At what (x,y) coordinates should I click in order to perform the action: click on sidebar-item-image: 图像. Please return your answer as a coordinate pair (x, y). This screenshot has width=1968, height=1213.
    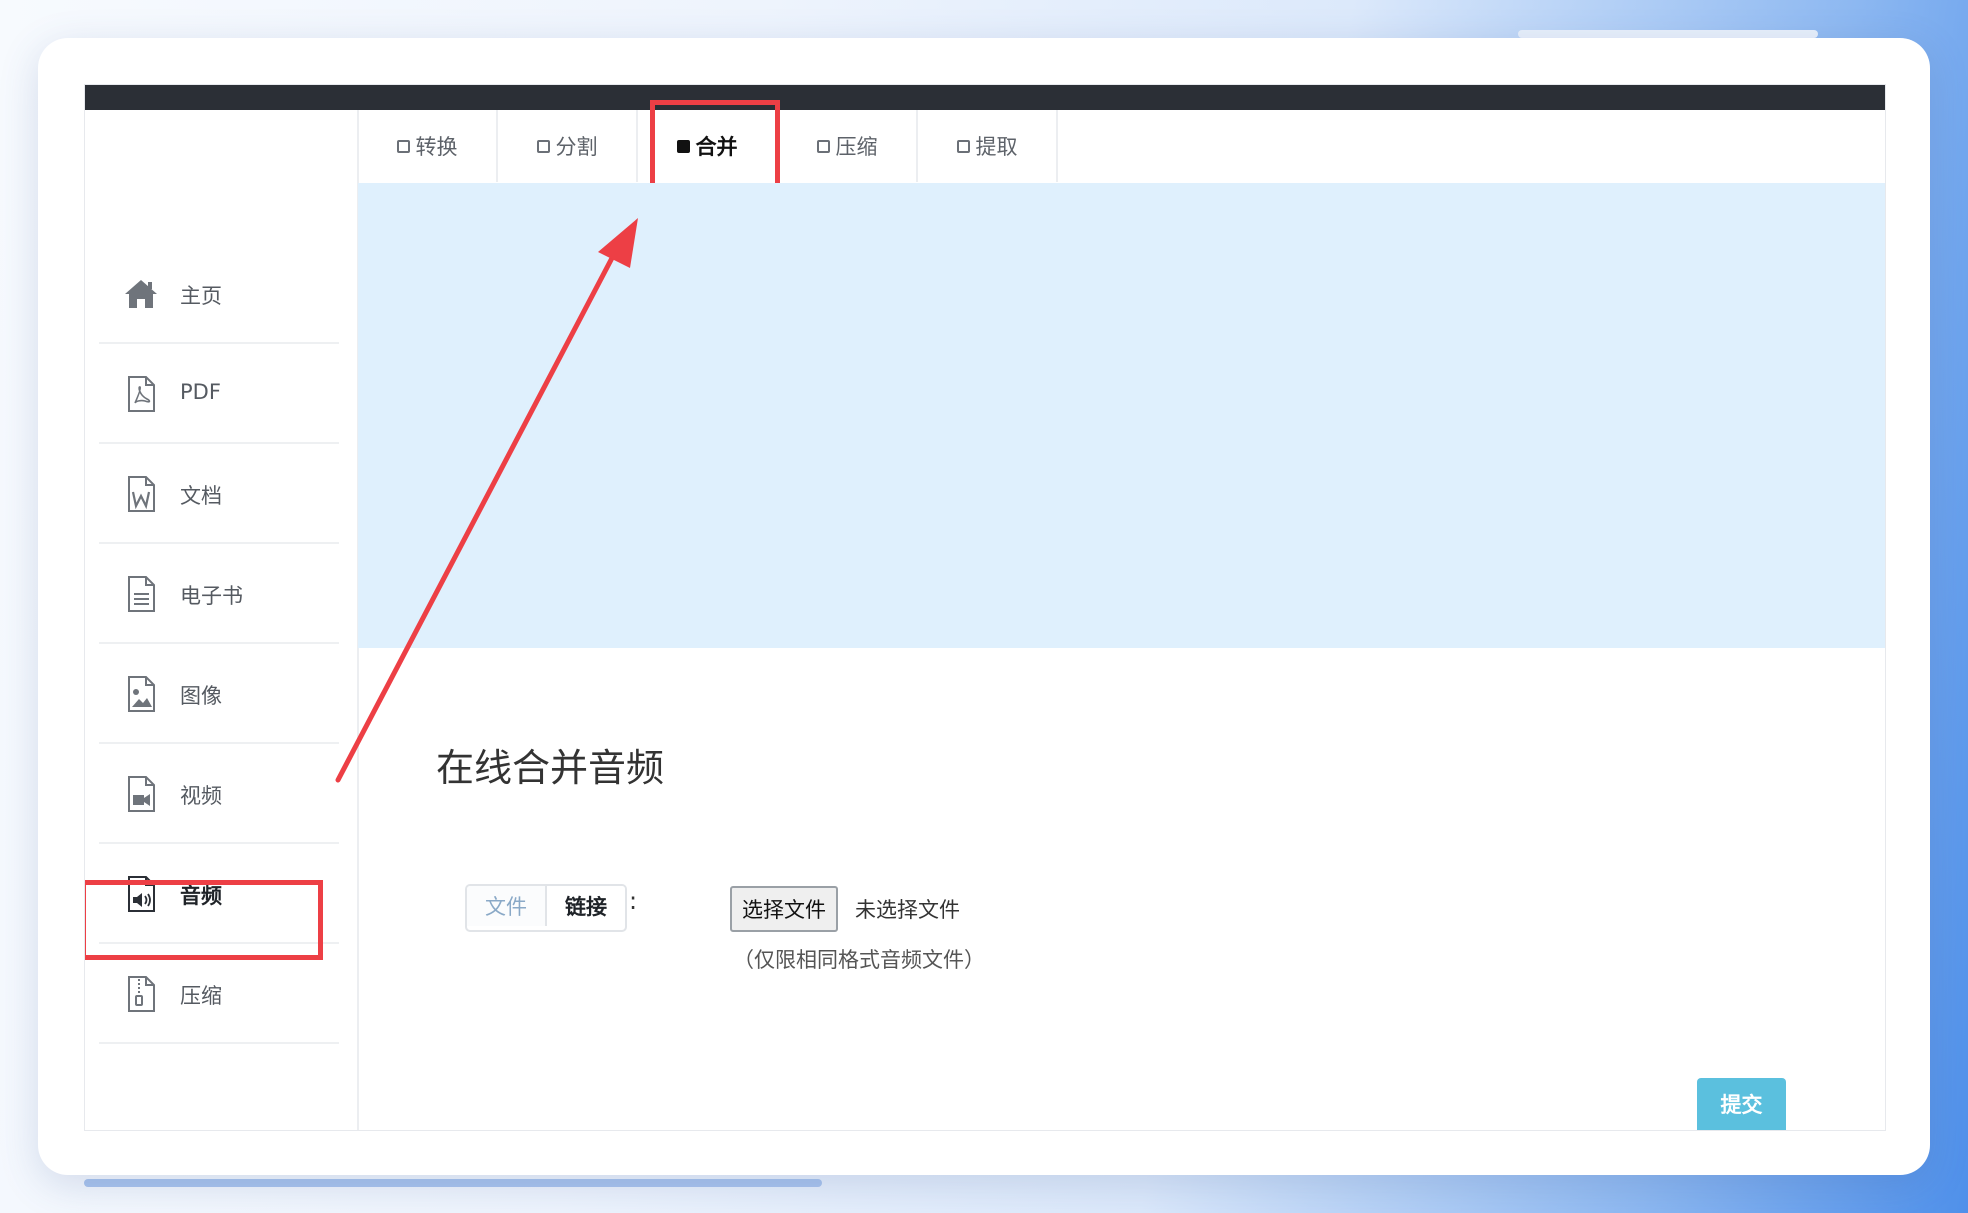
    Looking at the image, I should click on (219, 694).